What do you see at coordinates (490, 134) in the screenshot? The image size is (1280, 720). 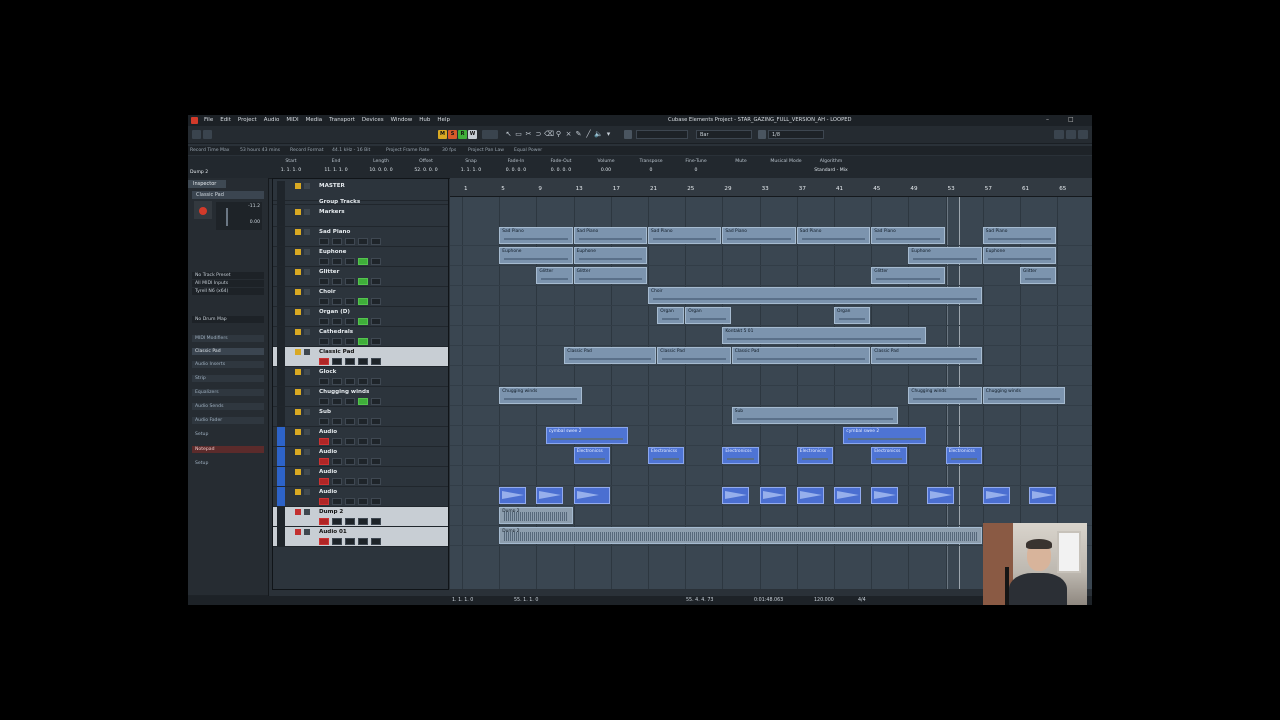 I see `transport-buttons` at bounding box center [490, 134].